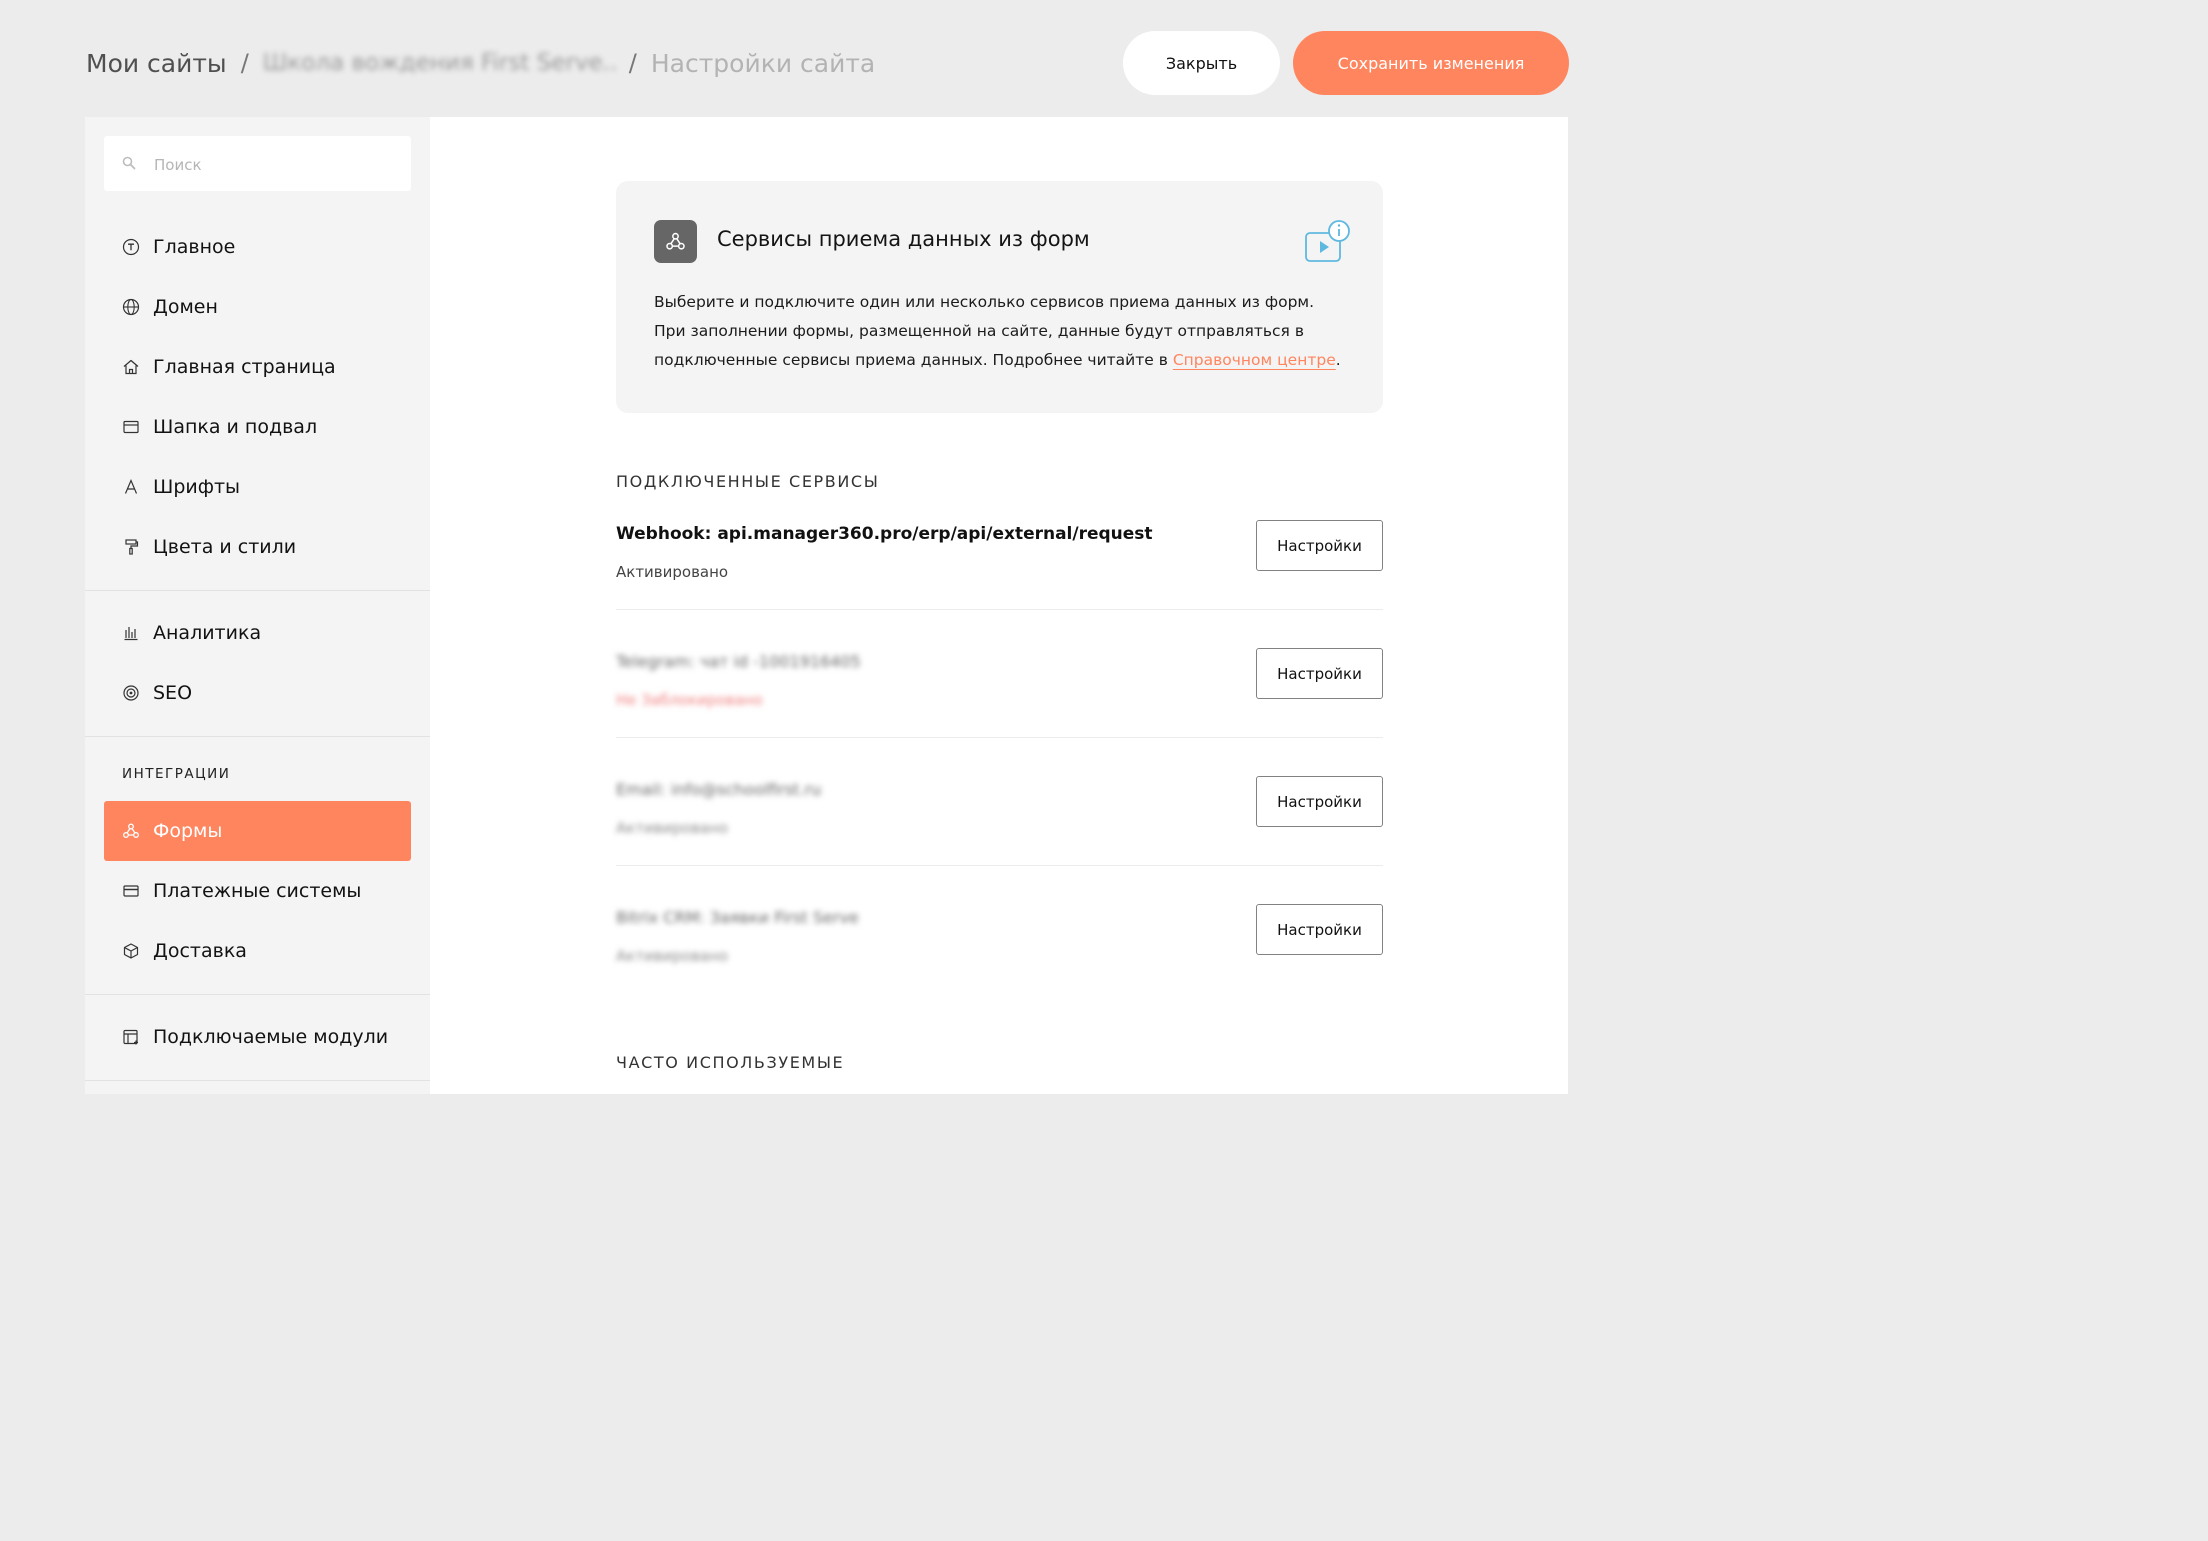 The width and height of the screenshot is (2208, 1541). I want to click on bar-chart-icon, so click(131, 634).